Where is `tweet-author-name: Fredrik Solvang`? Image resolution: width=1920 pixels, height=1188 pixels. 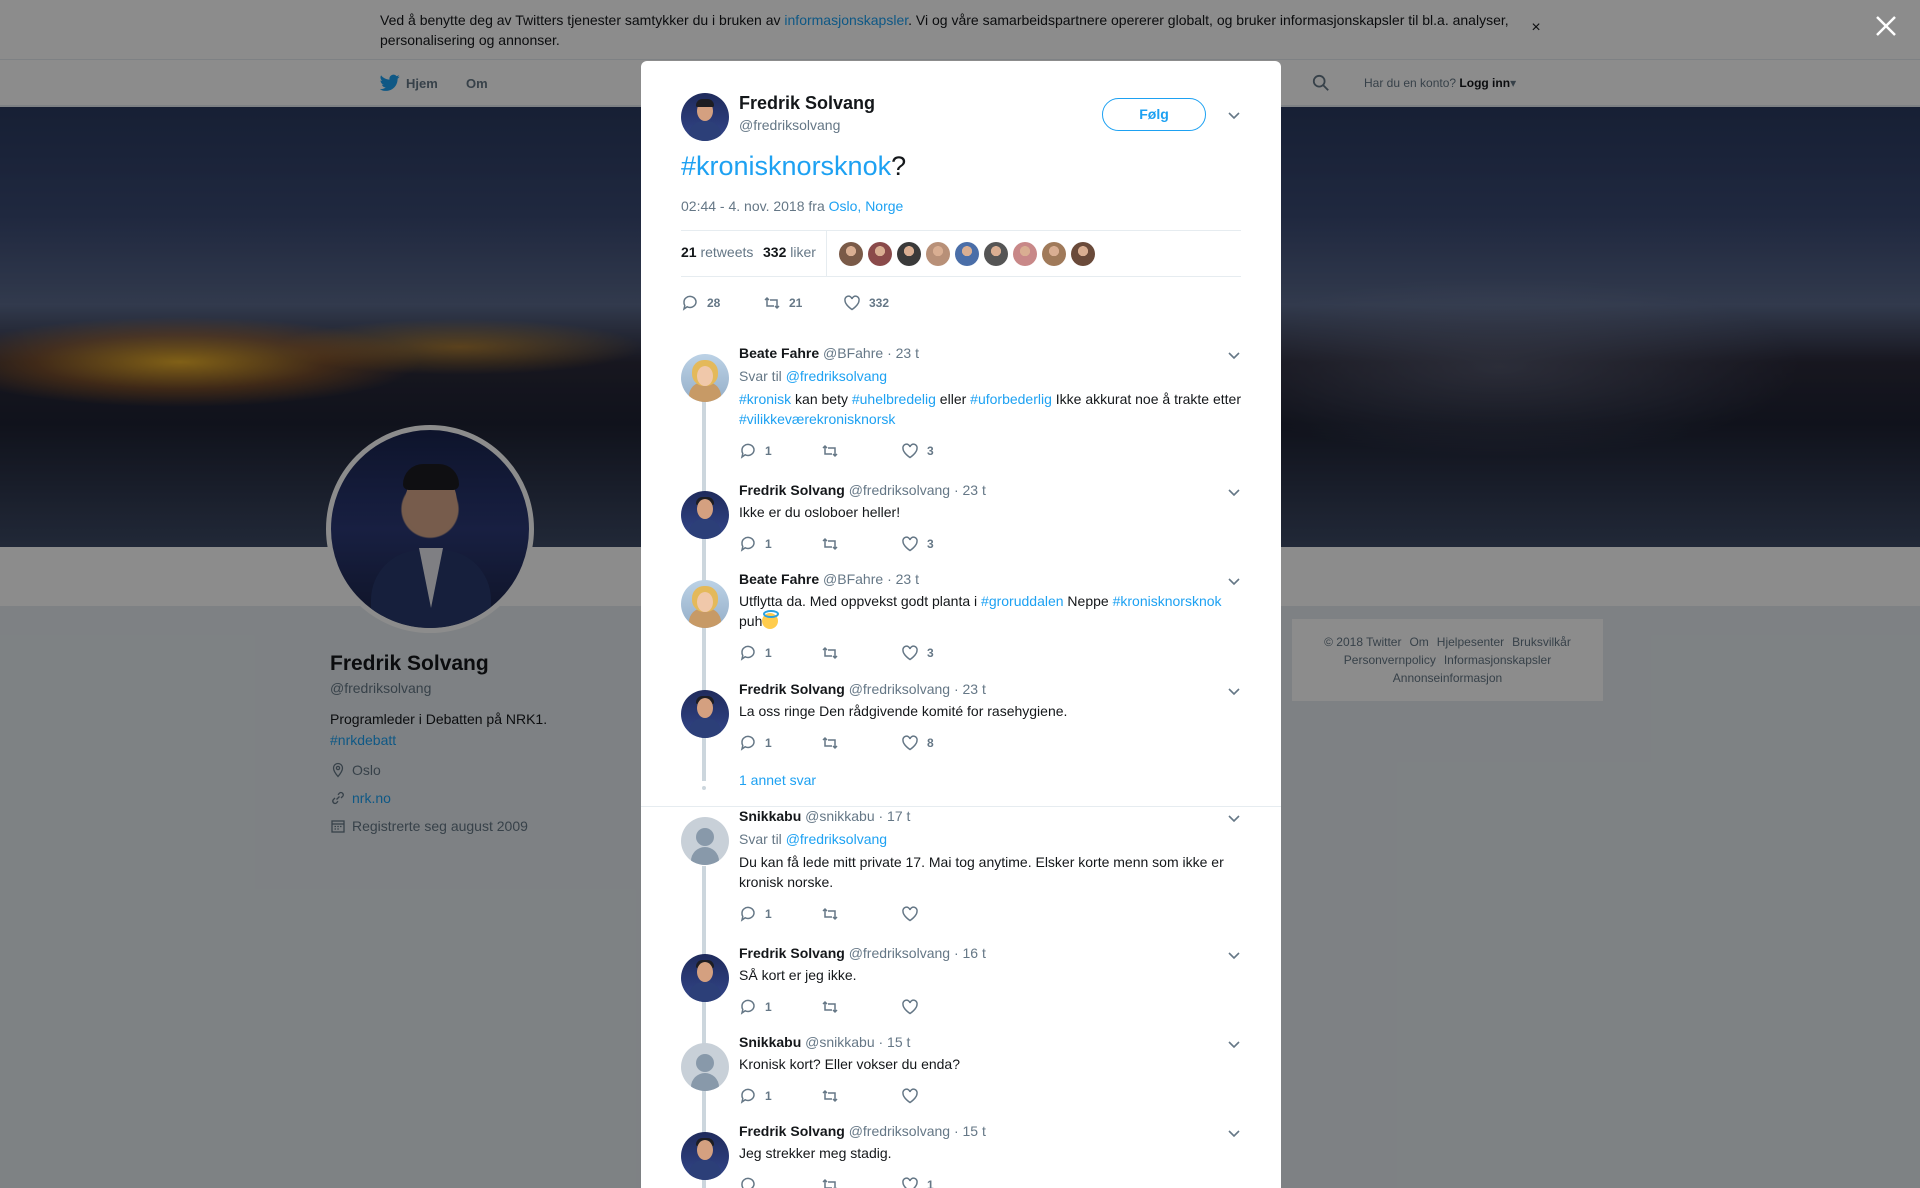
tweet-author-name: Fredrik Solvang is located at coordinates (807, 103).